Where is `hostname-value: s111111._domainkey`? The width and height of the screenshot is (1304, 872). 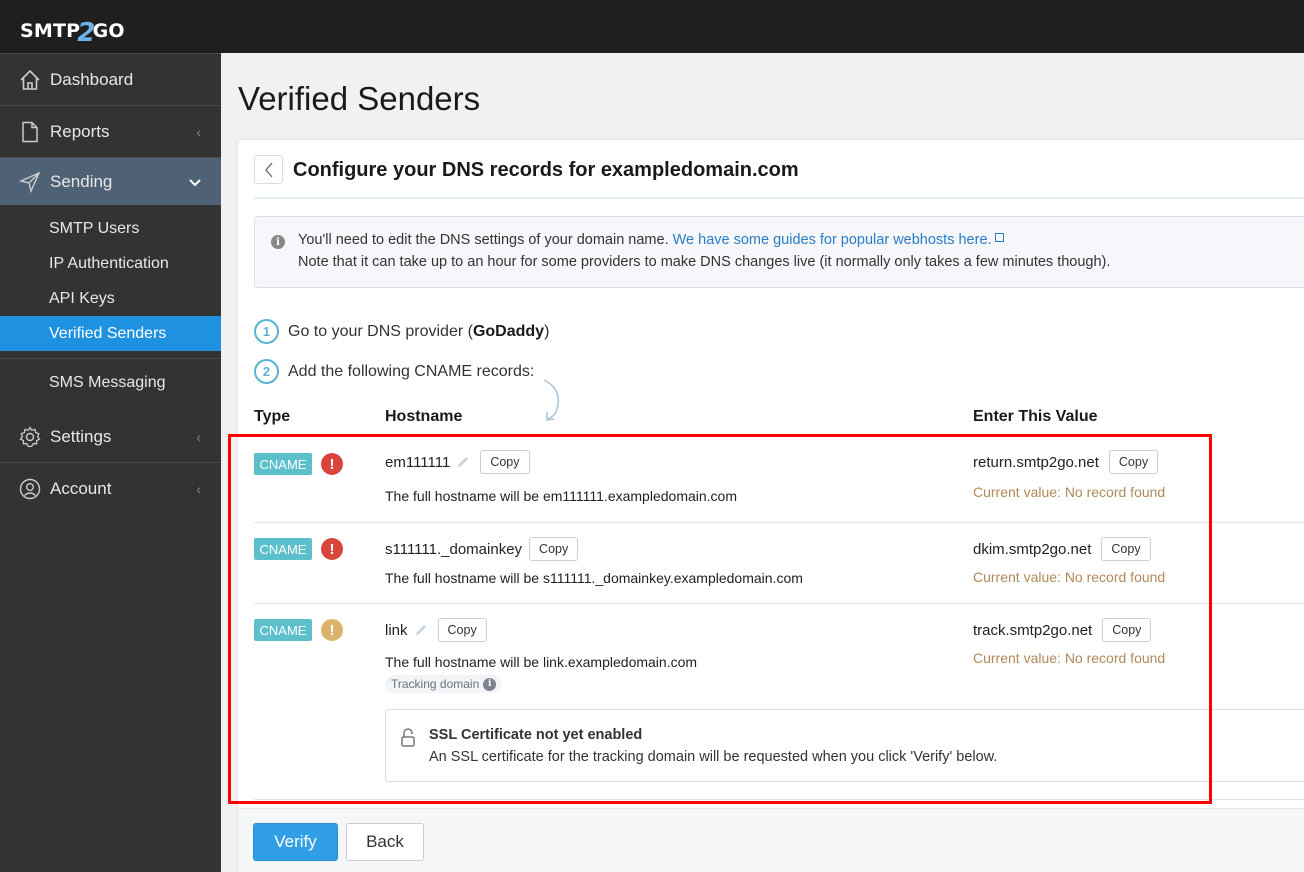
hostname-value: s111111._domainkey is located at coordinates (454, 549).